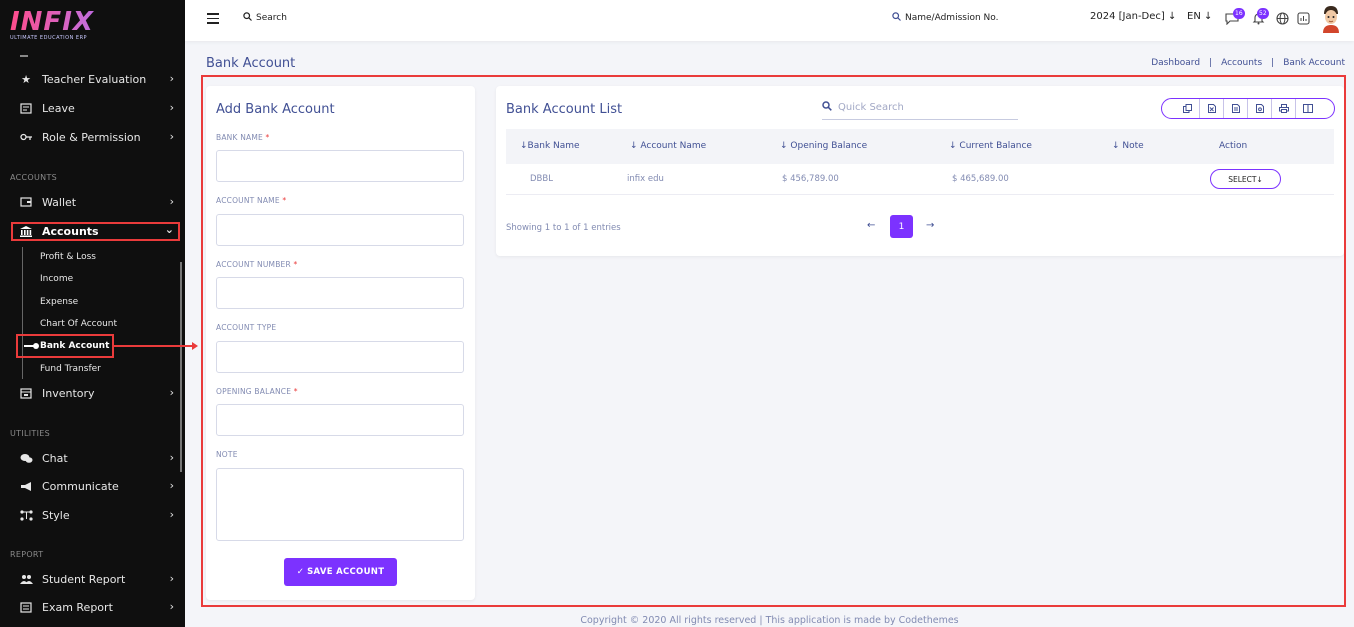  I want to click on sidebar-item-label: Teacher Evaluation, so click(94, 79).